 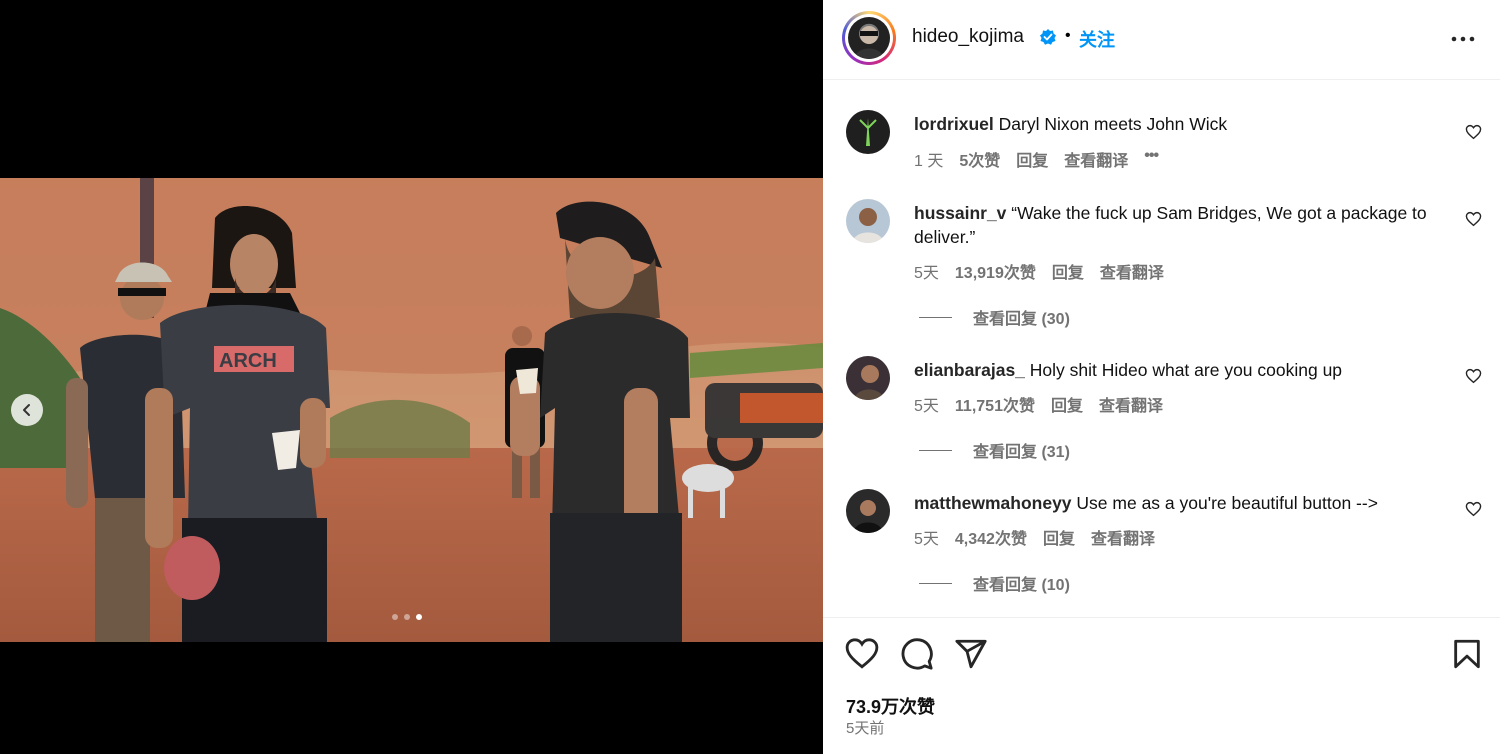 What do you see at coordinates (968, 37) in the screenshot?
I see `owner-username: hideo_kojima` at bounding box center [968, 37].